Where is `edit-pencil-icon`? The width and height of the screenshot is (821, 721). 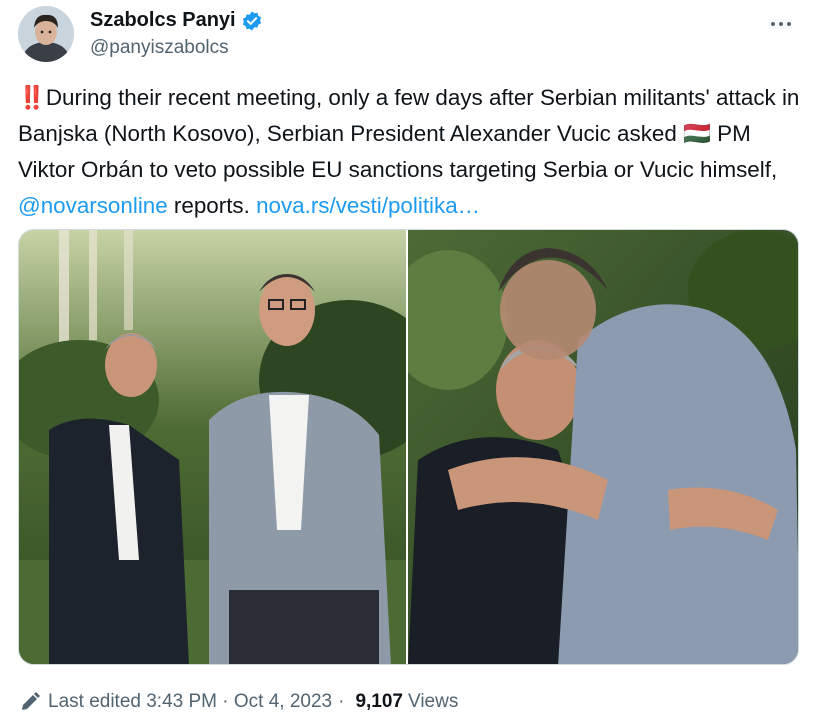 edit-pencil-icon is located at coordinates (30, 702).